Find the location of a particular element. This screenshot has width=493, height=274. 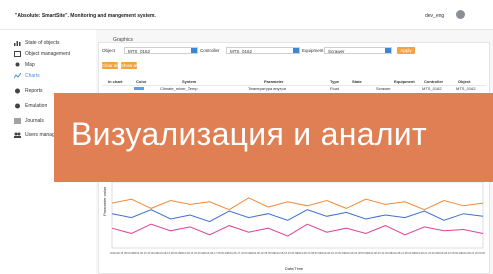

sidebar-item-emulation: Emulation is located at coordinates (30, 106).